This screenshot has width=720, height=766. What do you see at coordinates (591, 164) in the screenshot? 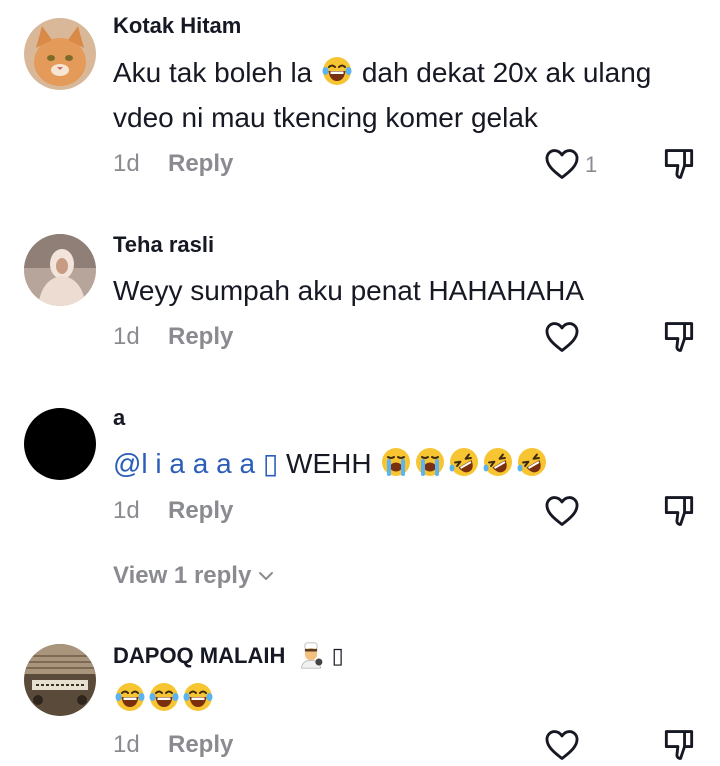
I see `like-count: 1` at bounding box center [591, 164].